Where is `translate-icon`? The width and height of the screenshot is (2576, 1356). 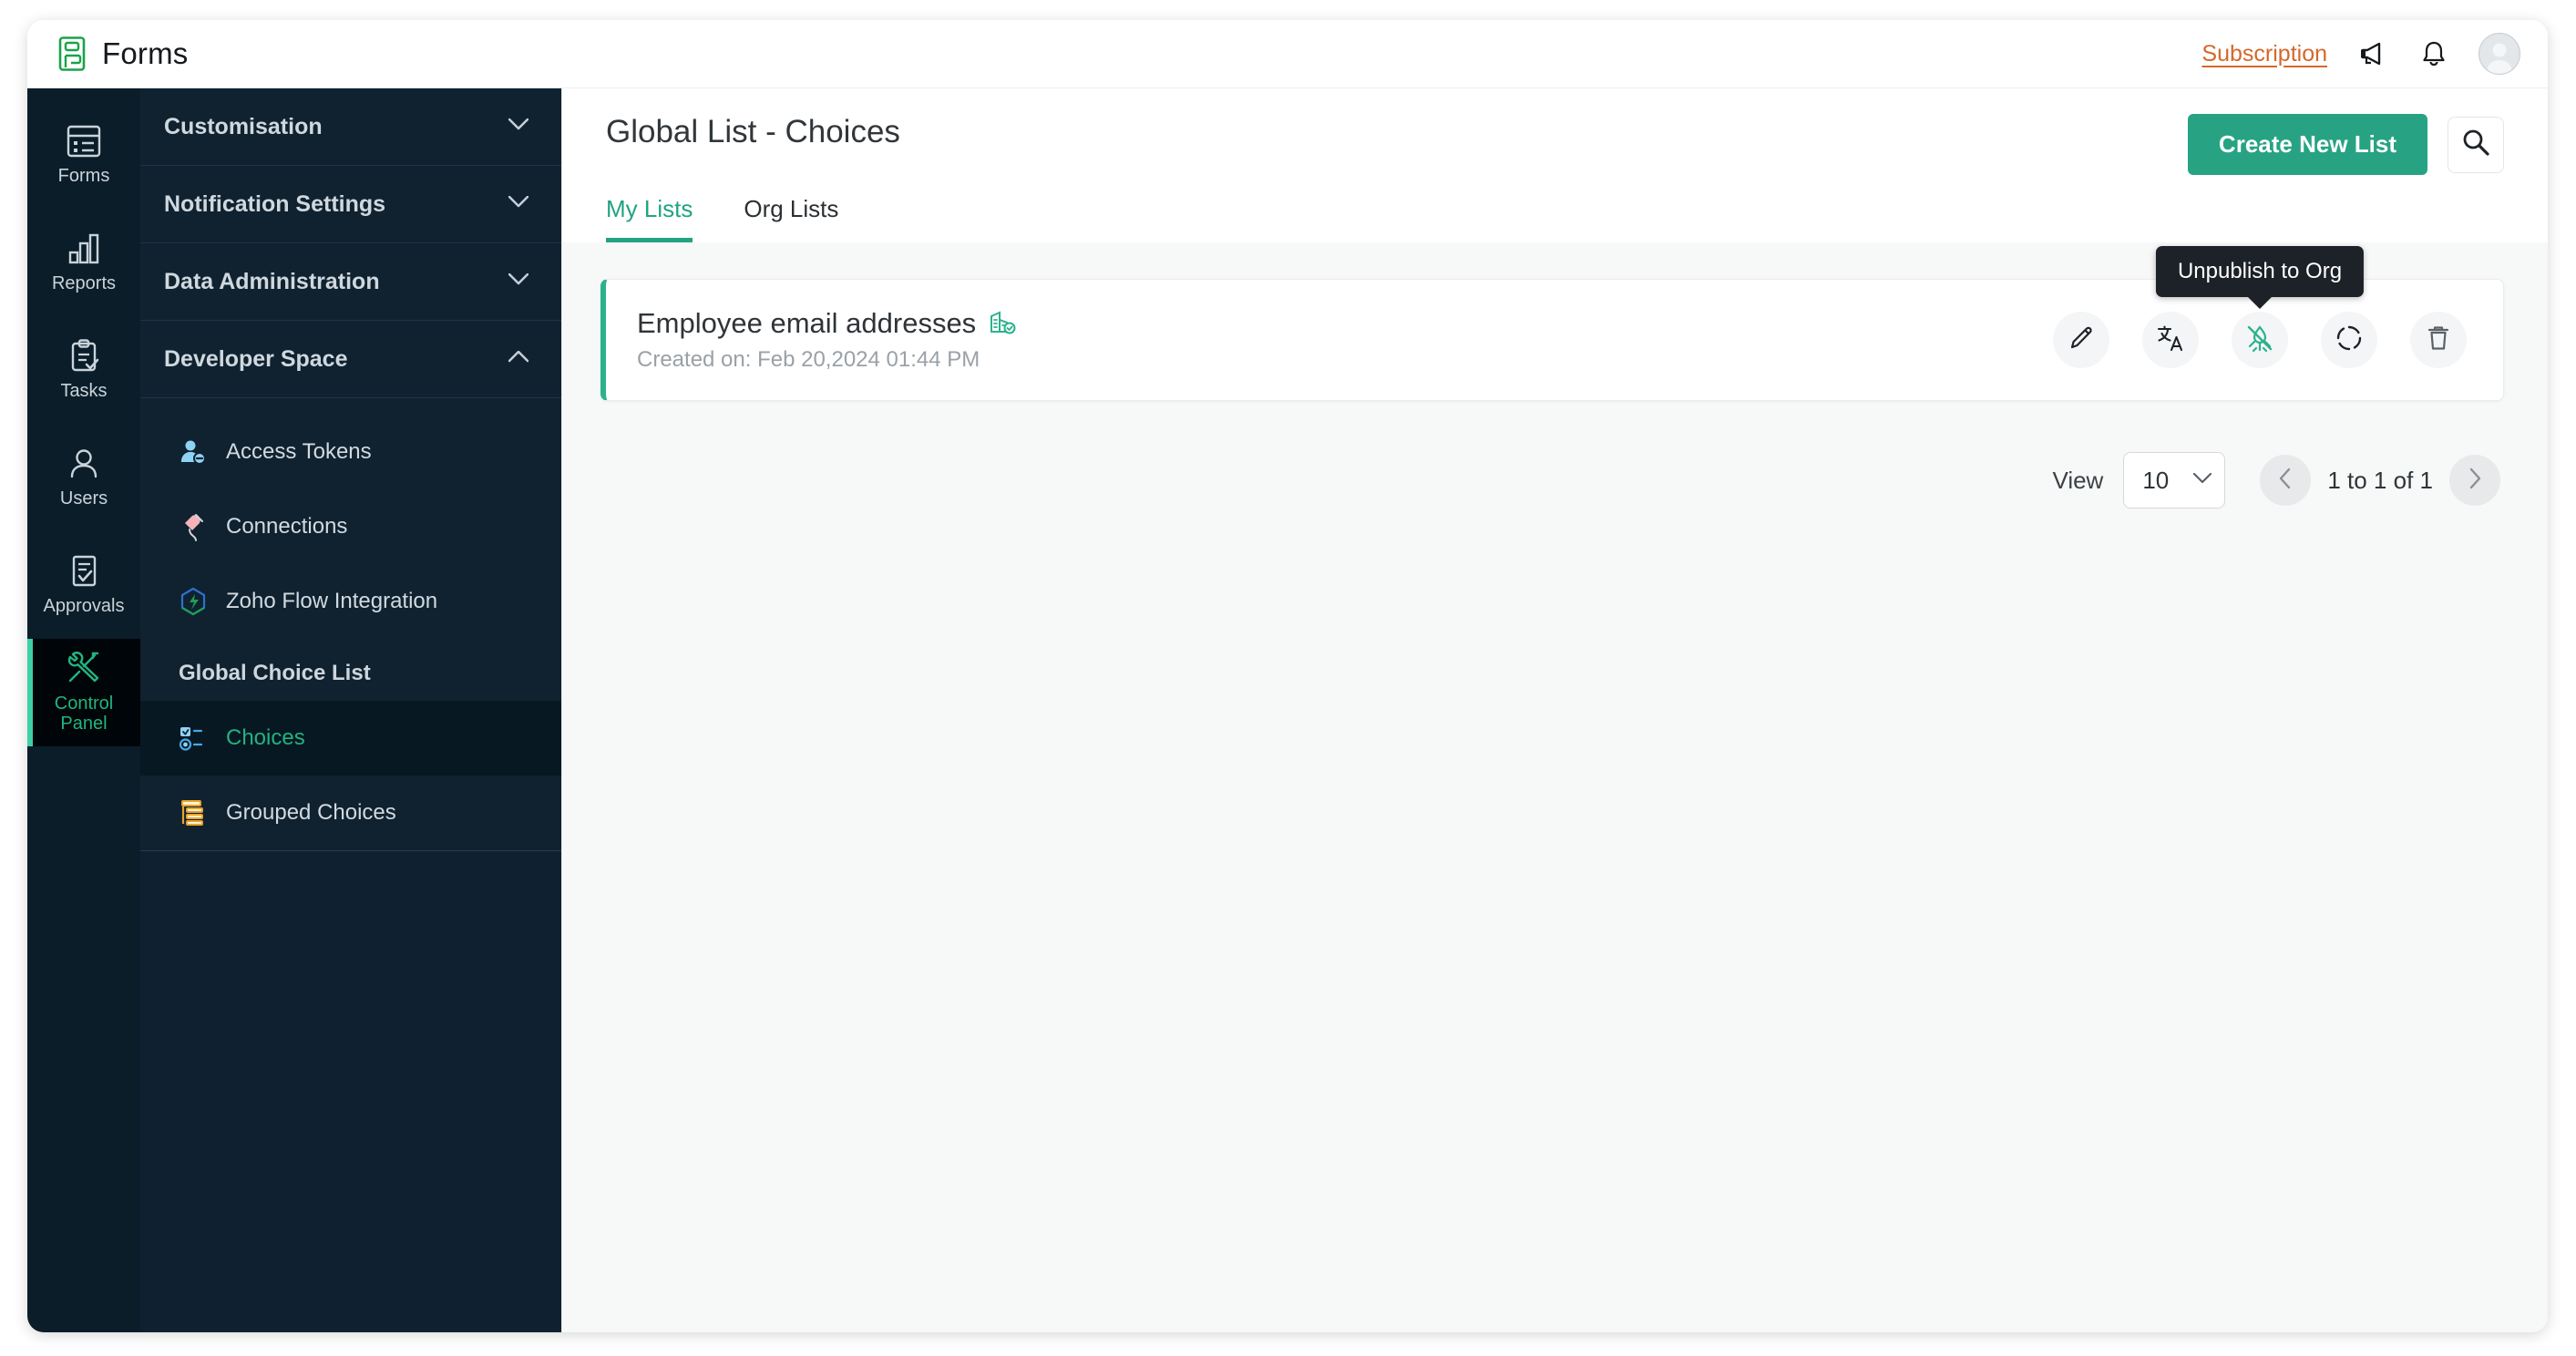 translate-icon is located at coordinates (2171, 340).